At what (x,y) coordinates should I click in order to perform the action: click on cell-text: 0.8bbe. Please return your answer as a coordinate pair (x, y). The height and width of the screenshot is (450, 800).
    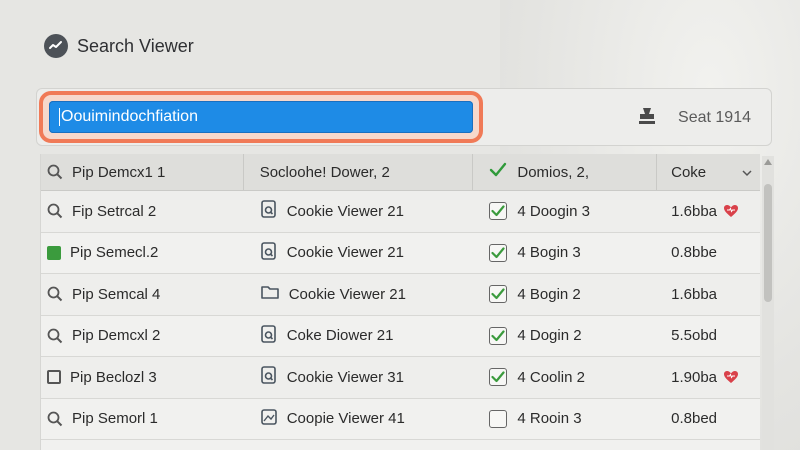
    Looking at the image, I should click on (694, 253).